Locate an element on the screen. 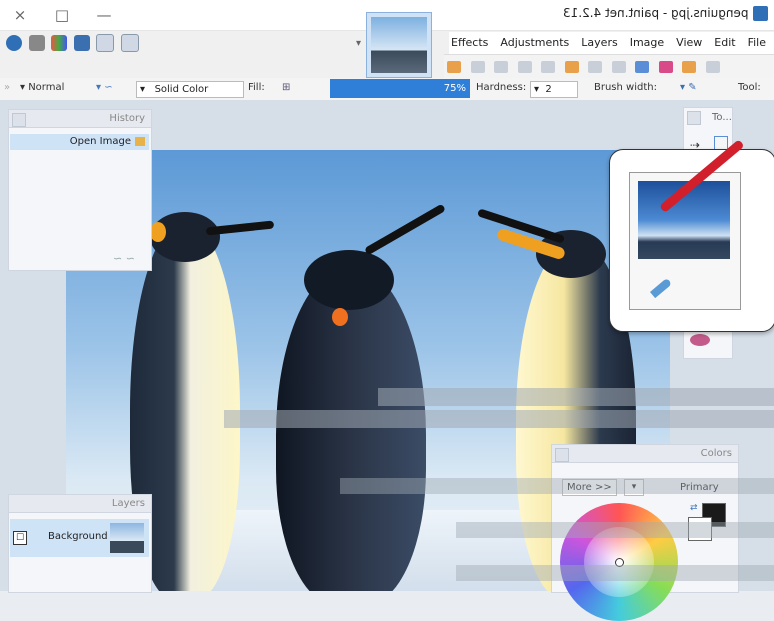 This screenshot has height=621, width=774. layers-title: Layers is located at coordinates (80, 504).